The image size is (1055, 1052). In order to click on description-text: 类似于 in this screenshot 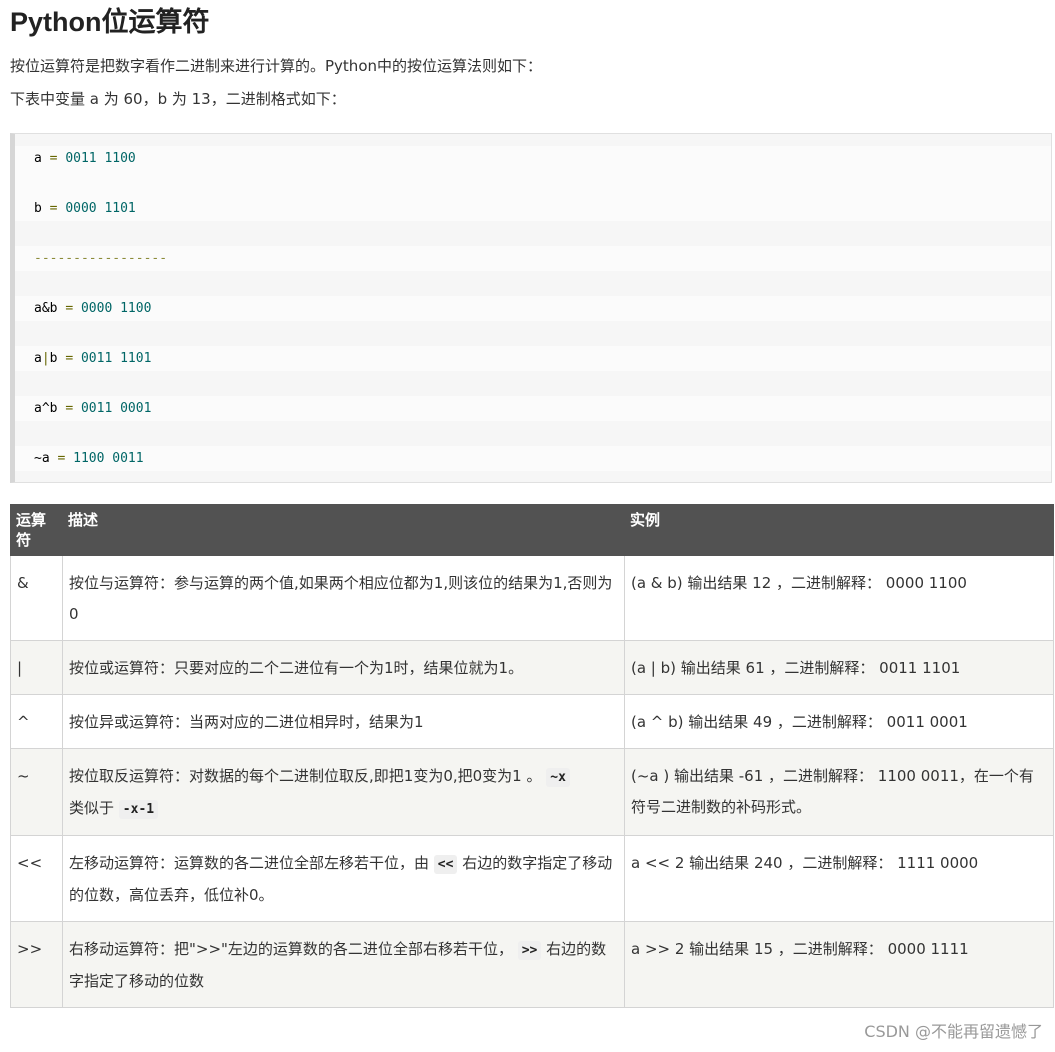, I will do `click(92, 808)`.